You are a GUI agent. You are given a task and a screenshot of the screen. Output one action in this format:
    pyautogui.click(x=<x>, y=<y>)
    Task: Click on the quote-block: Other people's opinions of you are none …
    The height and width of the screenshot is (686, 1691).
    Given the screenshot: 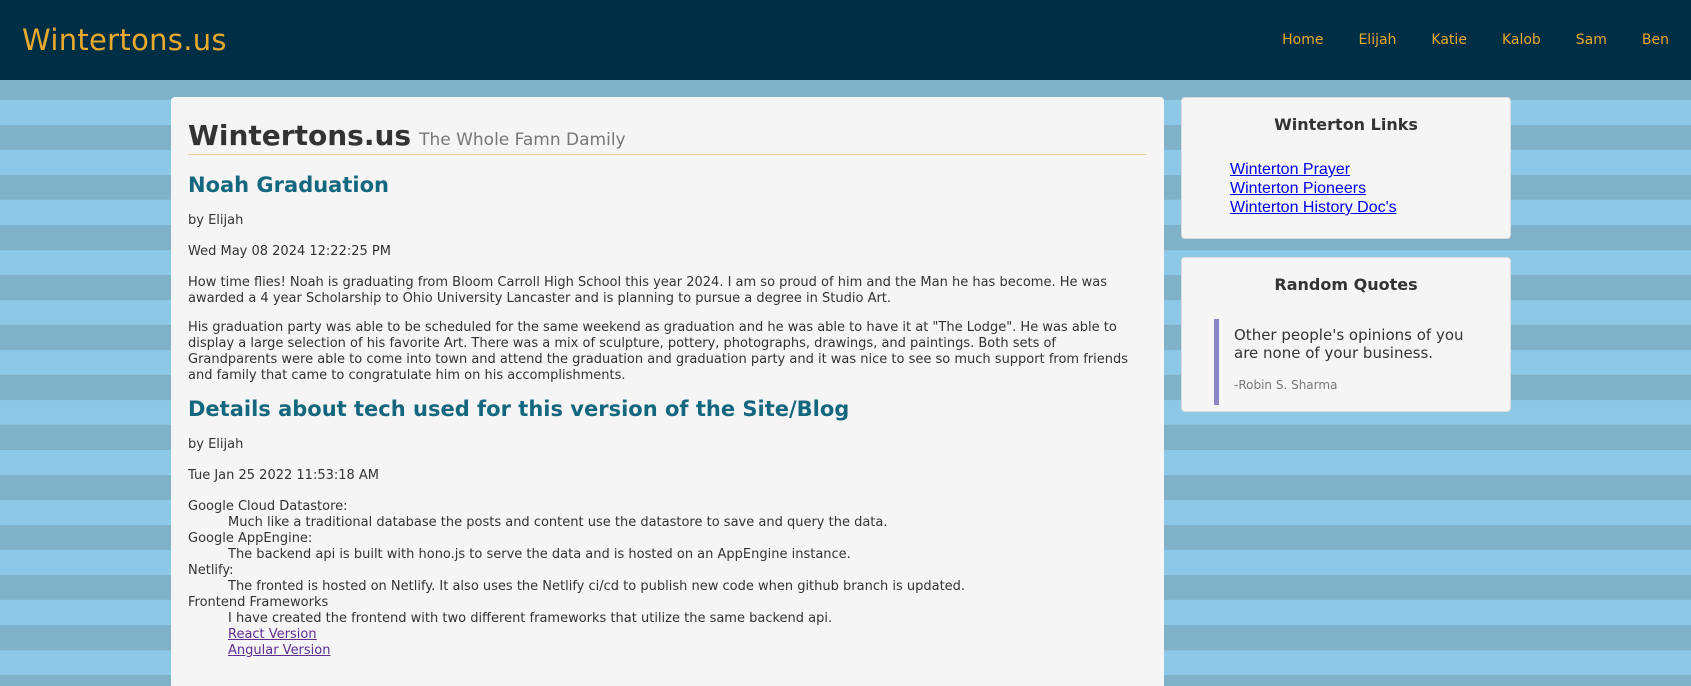 What is the action you would take?
    pyautogui.click(x=1346, y=362)
    